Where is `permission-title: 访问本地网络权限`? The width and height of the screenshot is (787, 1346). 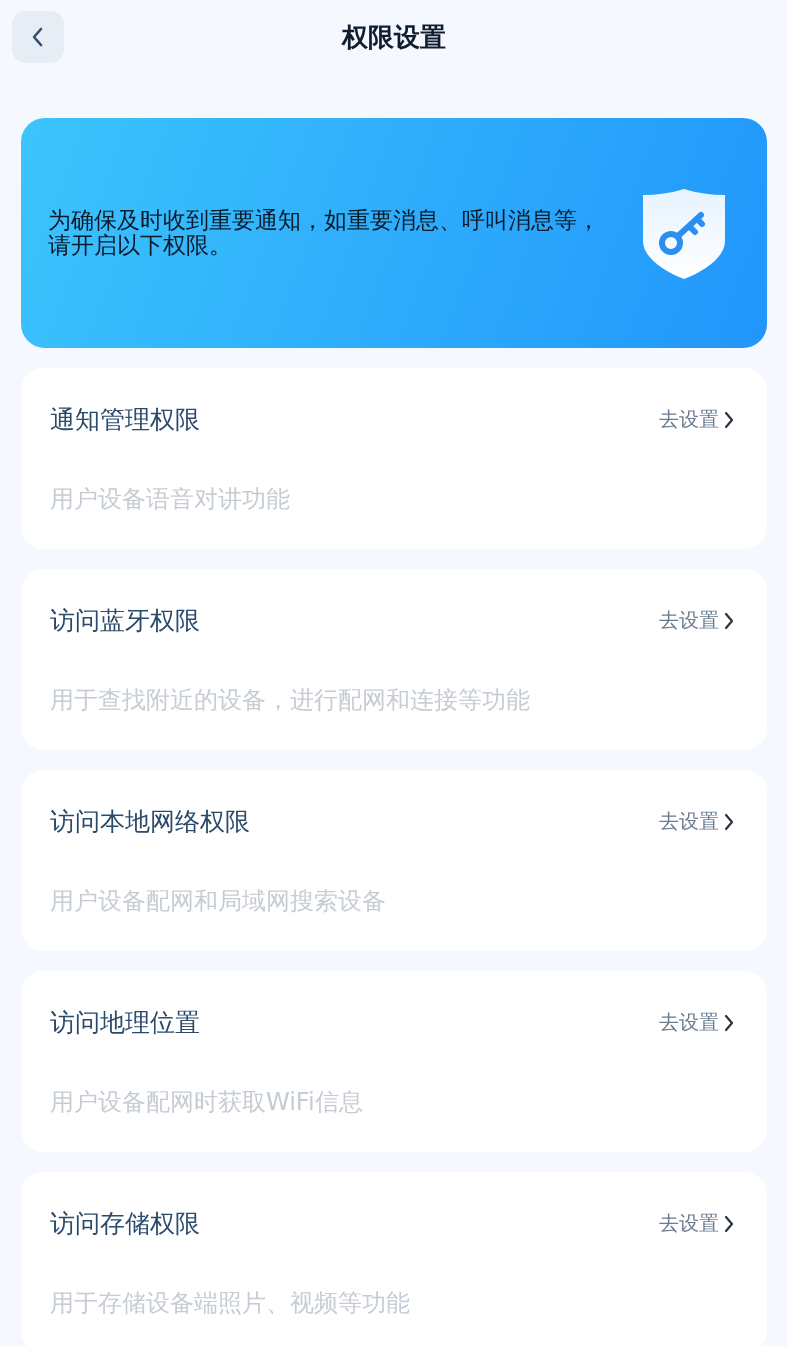
permission-title: 访问本地网络权限 is located at coordinates (150, 822).